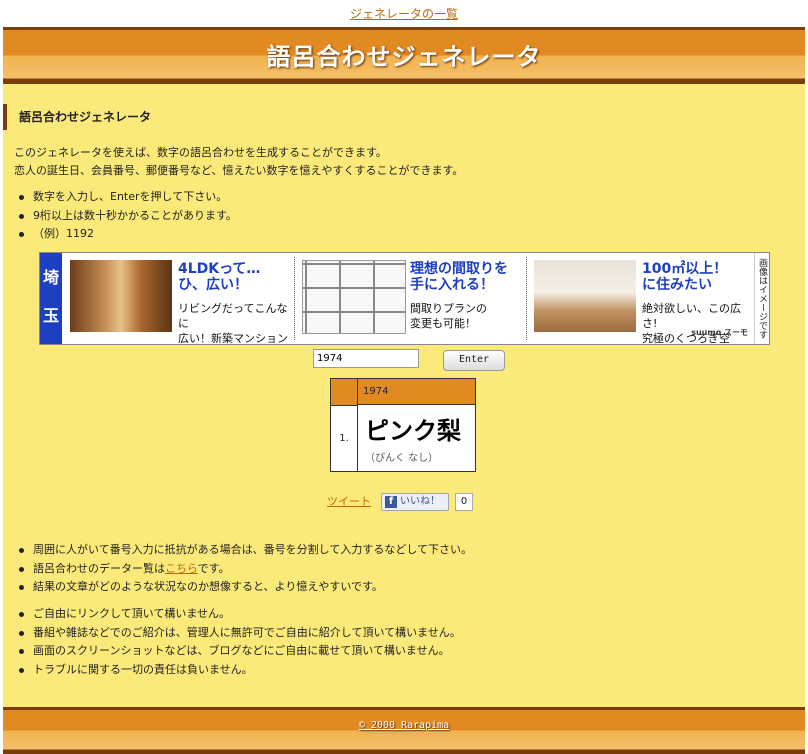  Describe the element at coordinates (233, 338) in the screenshot. I see `ad-text-line: 広い！新築マンション` at that location.